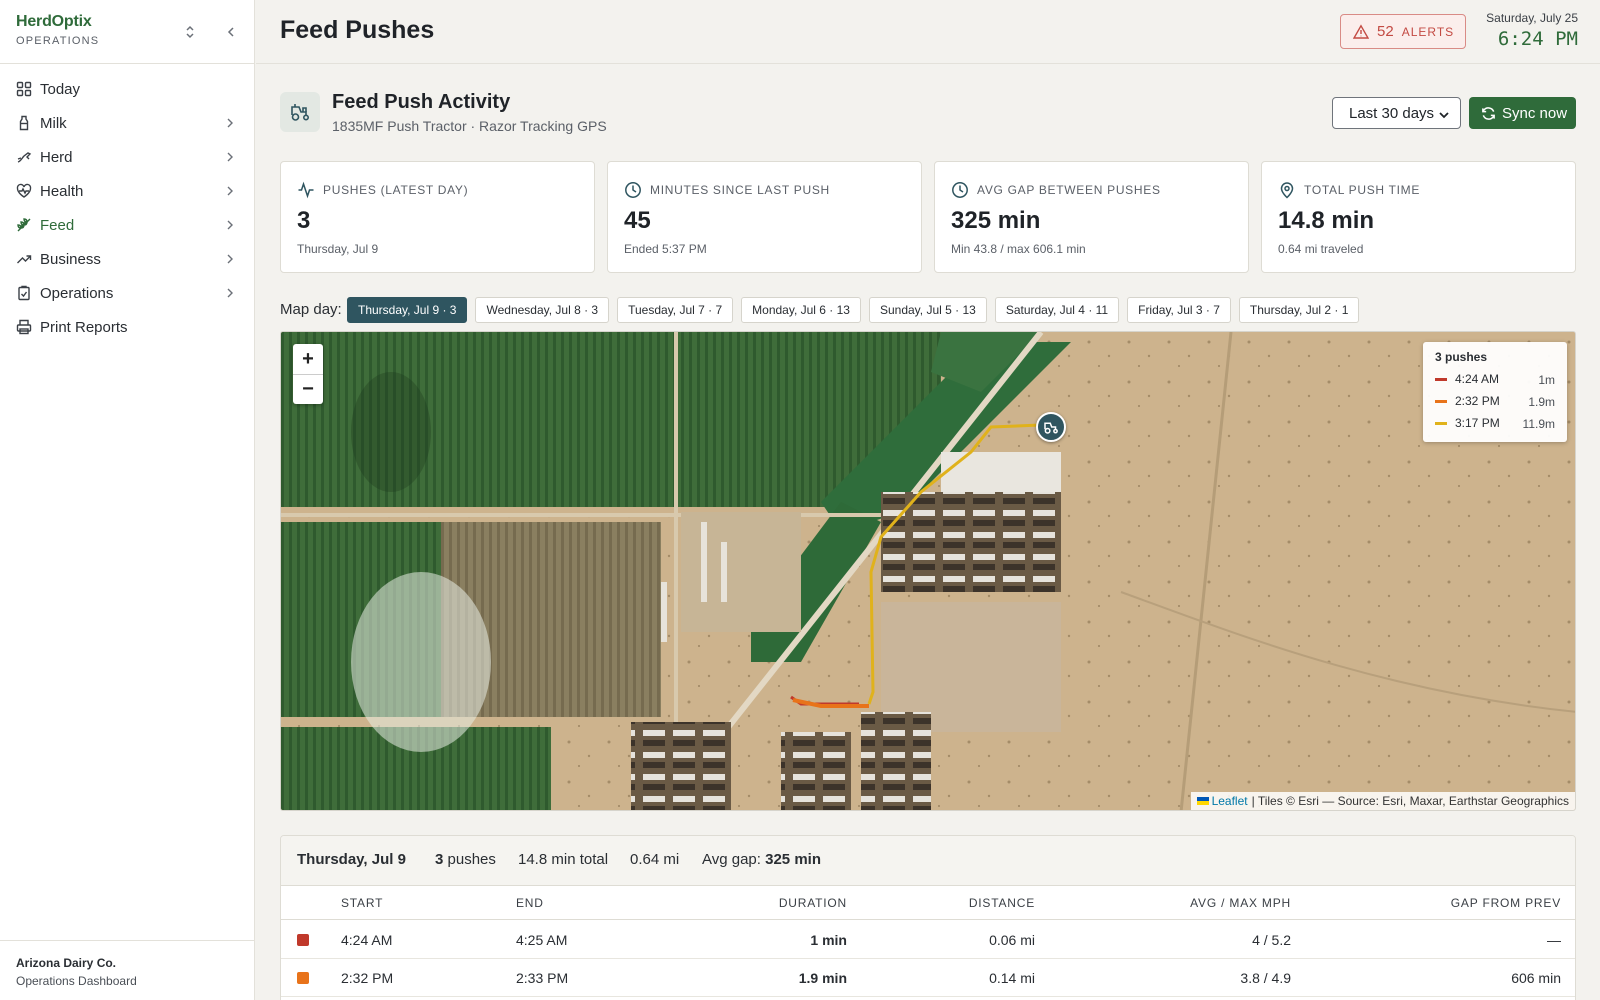 The image size is (1600, 1000). What do you see at coordinates (437, 217) in the screenshot?
I see `stat-card-pushes: PUSHES (LATEST DAY) 3 Thursday, Jul 9` at bounding box center [437, 217].